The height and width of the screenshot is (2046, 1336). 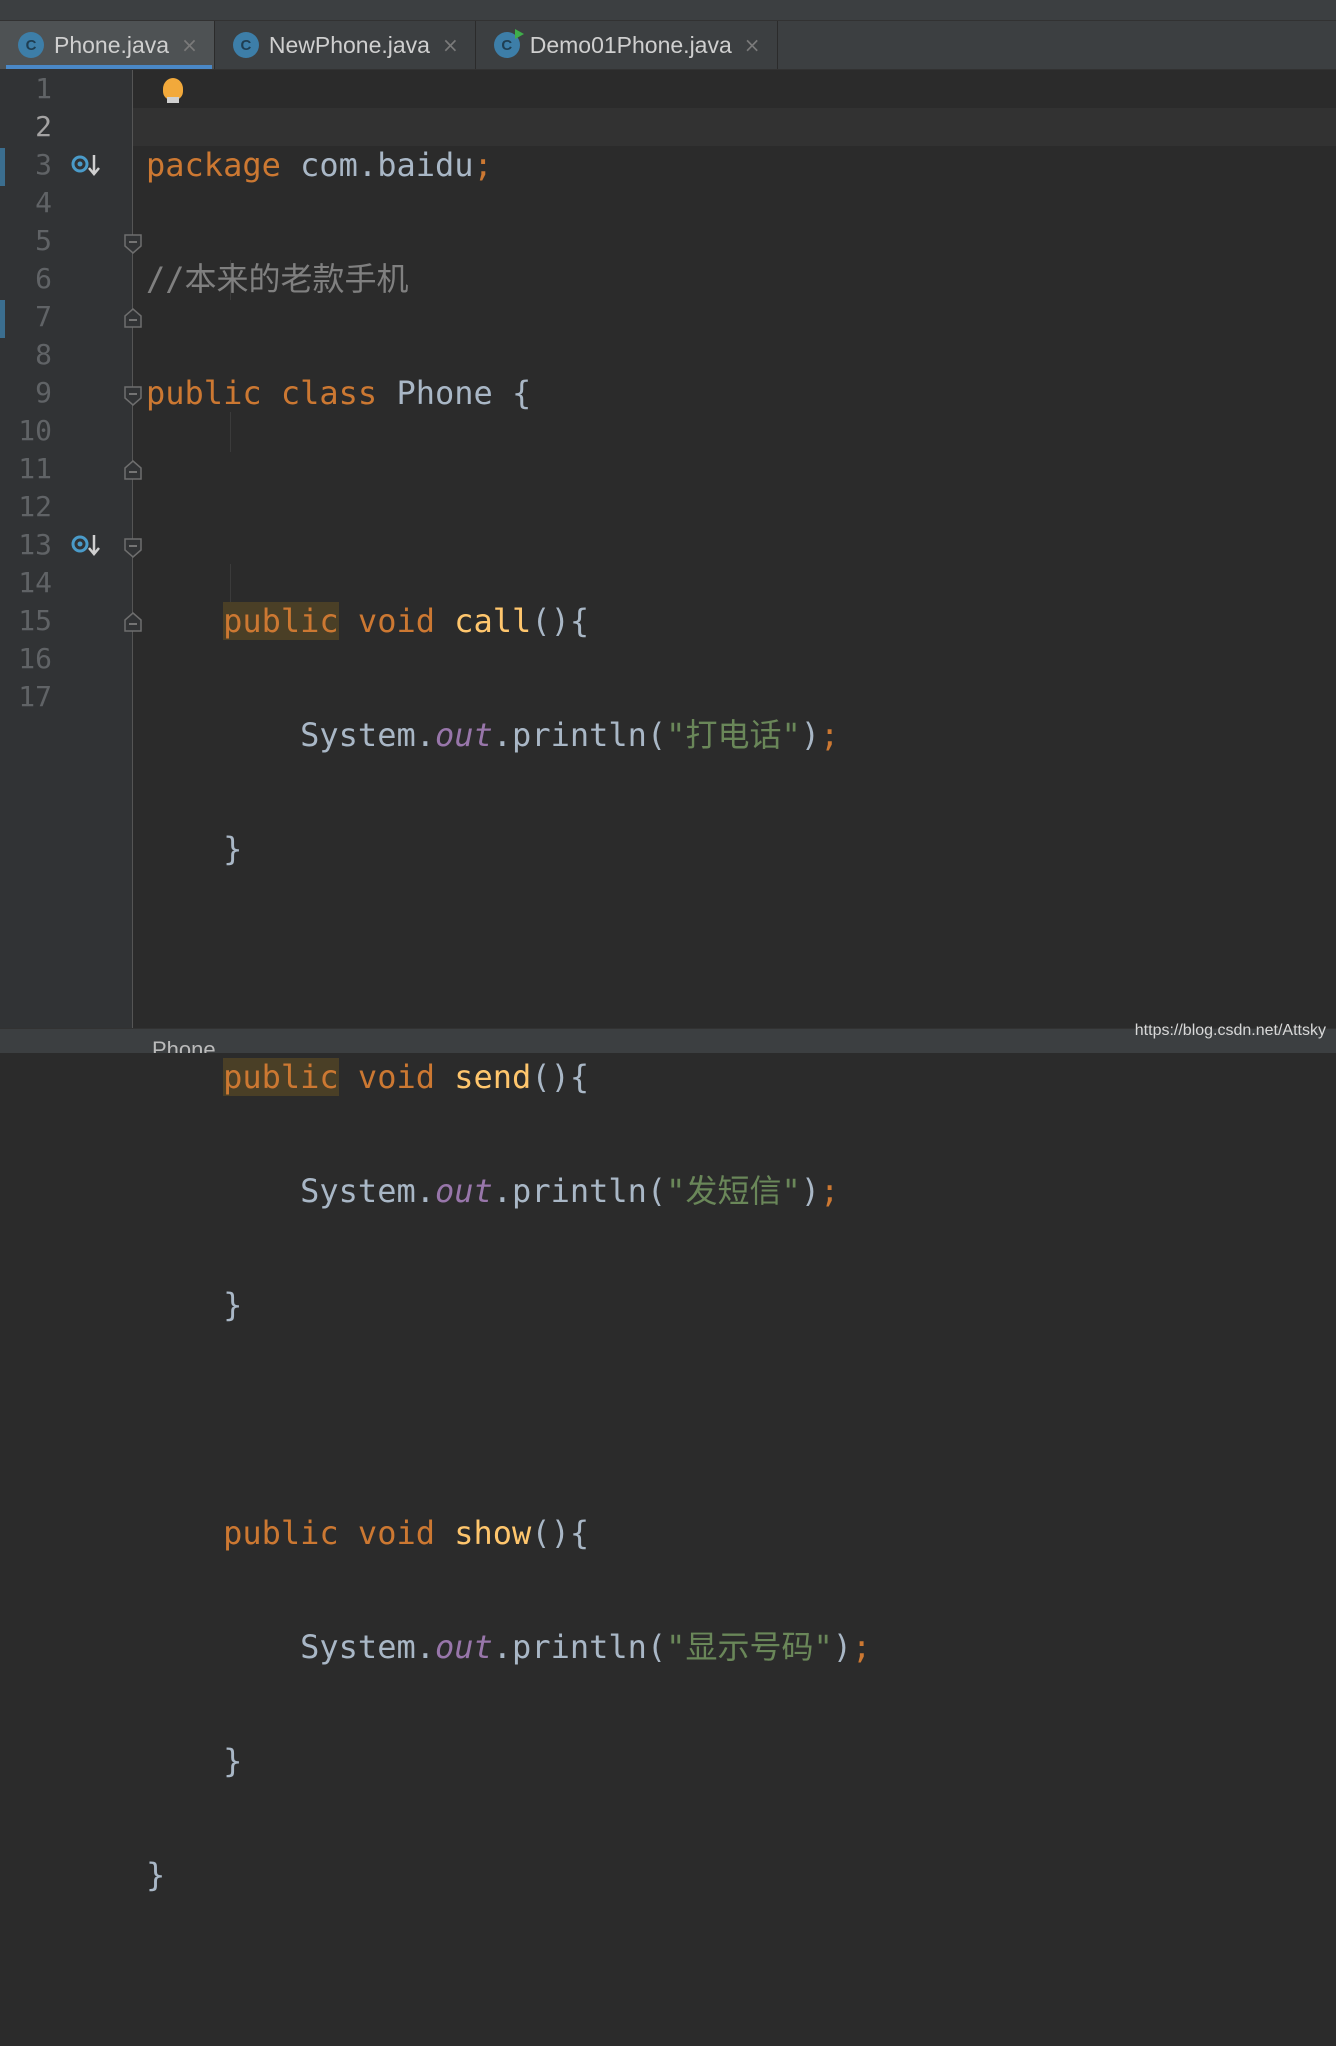 I want to click on line-number: 4, so click(x=43, y=202).